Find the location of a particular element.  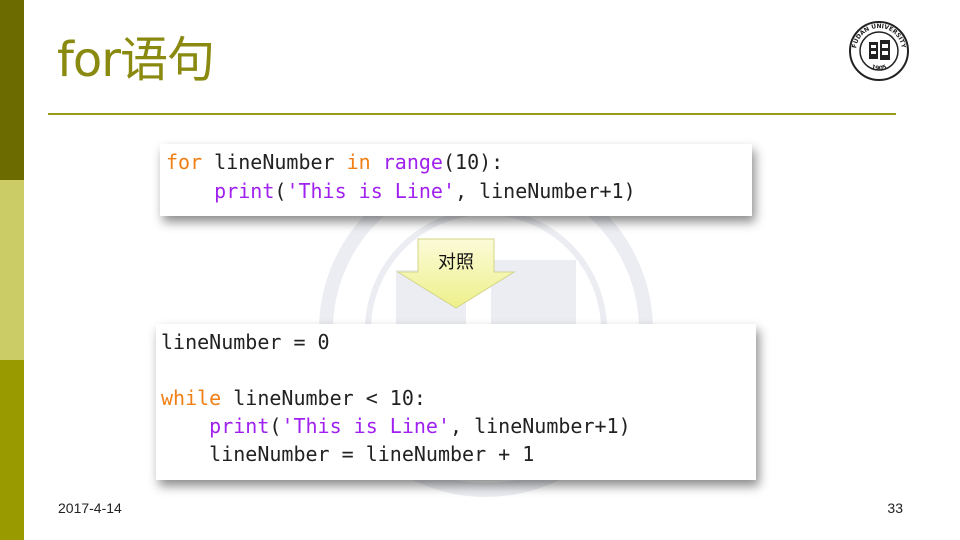

keyword-while: while is located at coordinates (191, 398).